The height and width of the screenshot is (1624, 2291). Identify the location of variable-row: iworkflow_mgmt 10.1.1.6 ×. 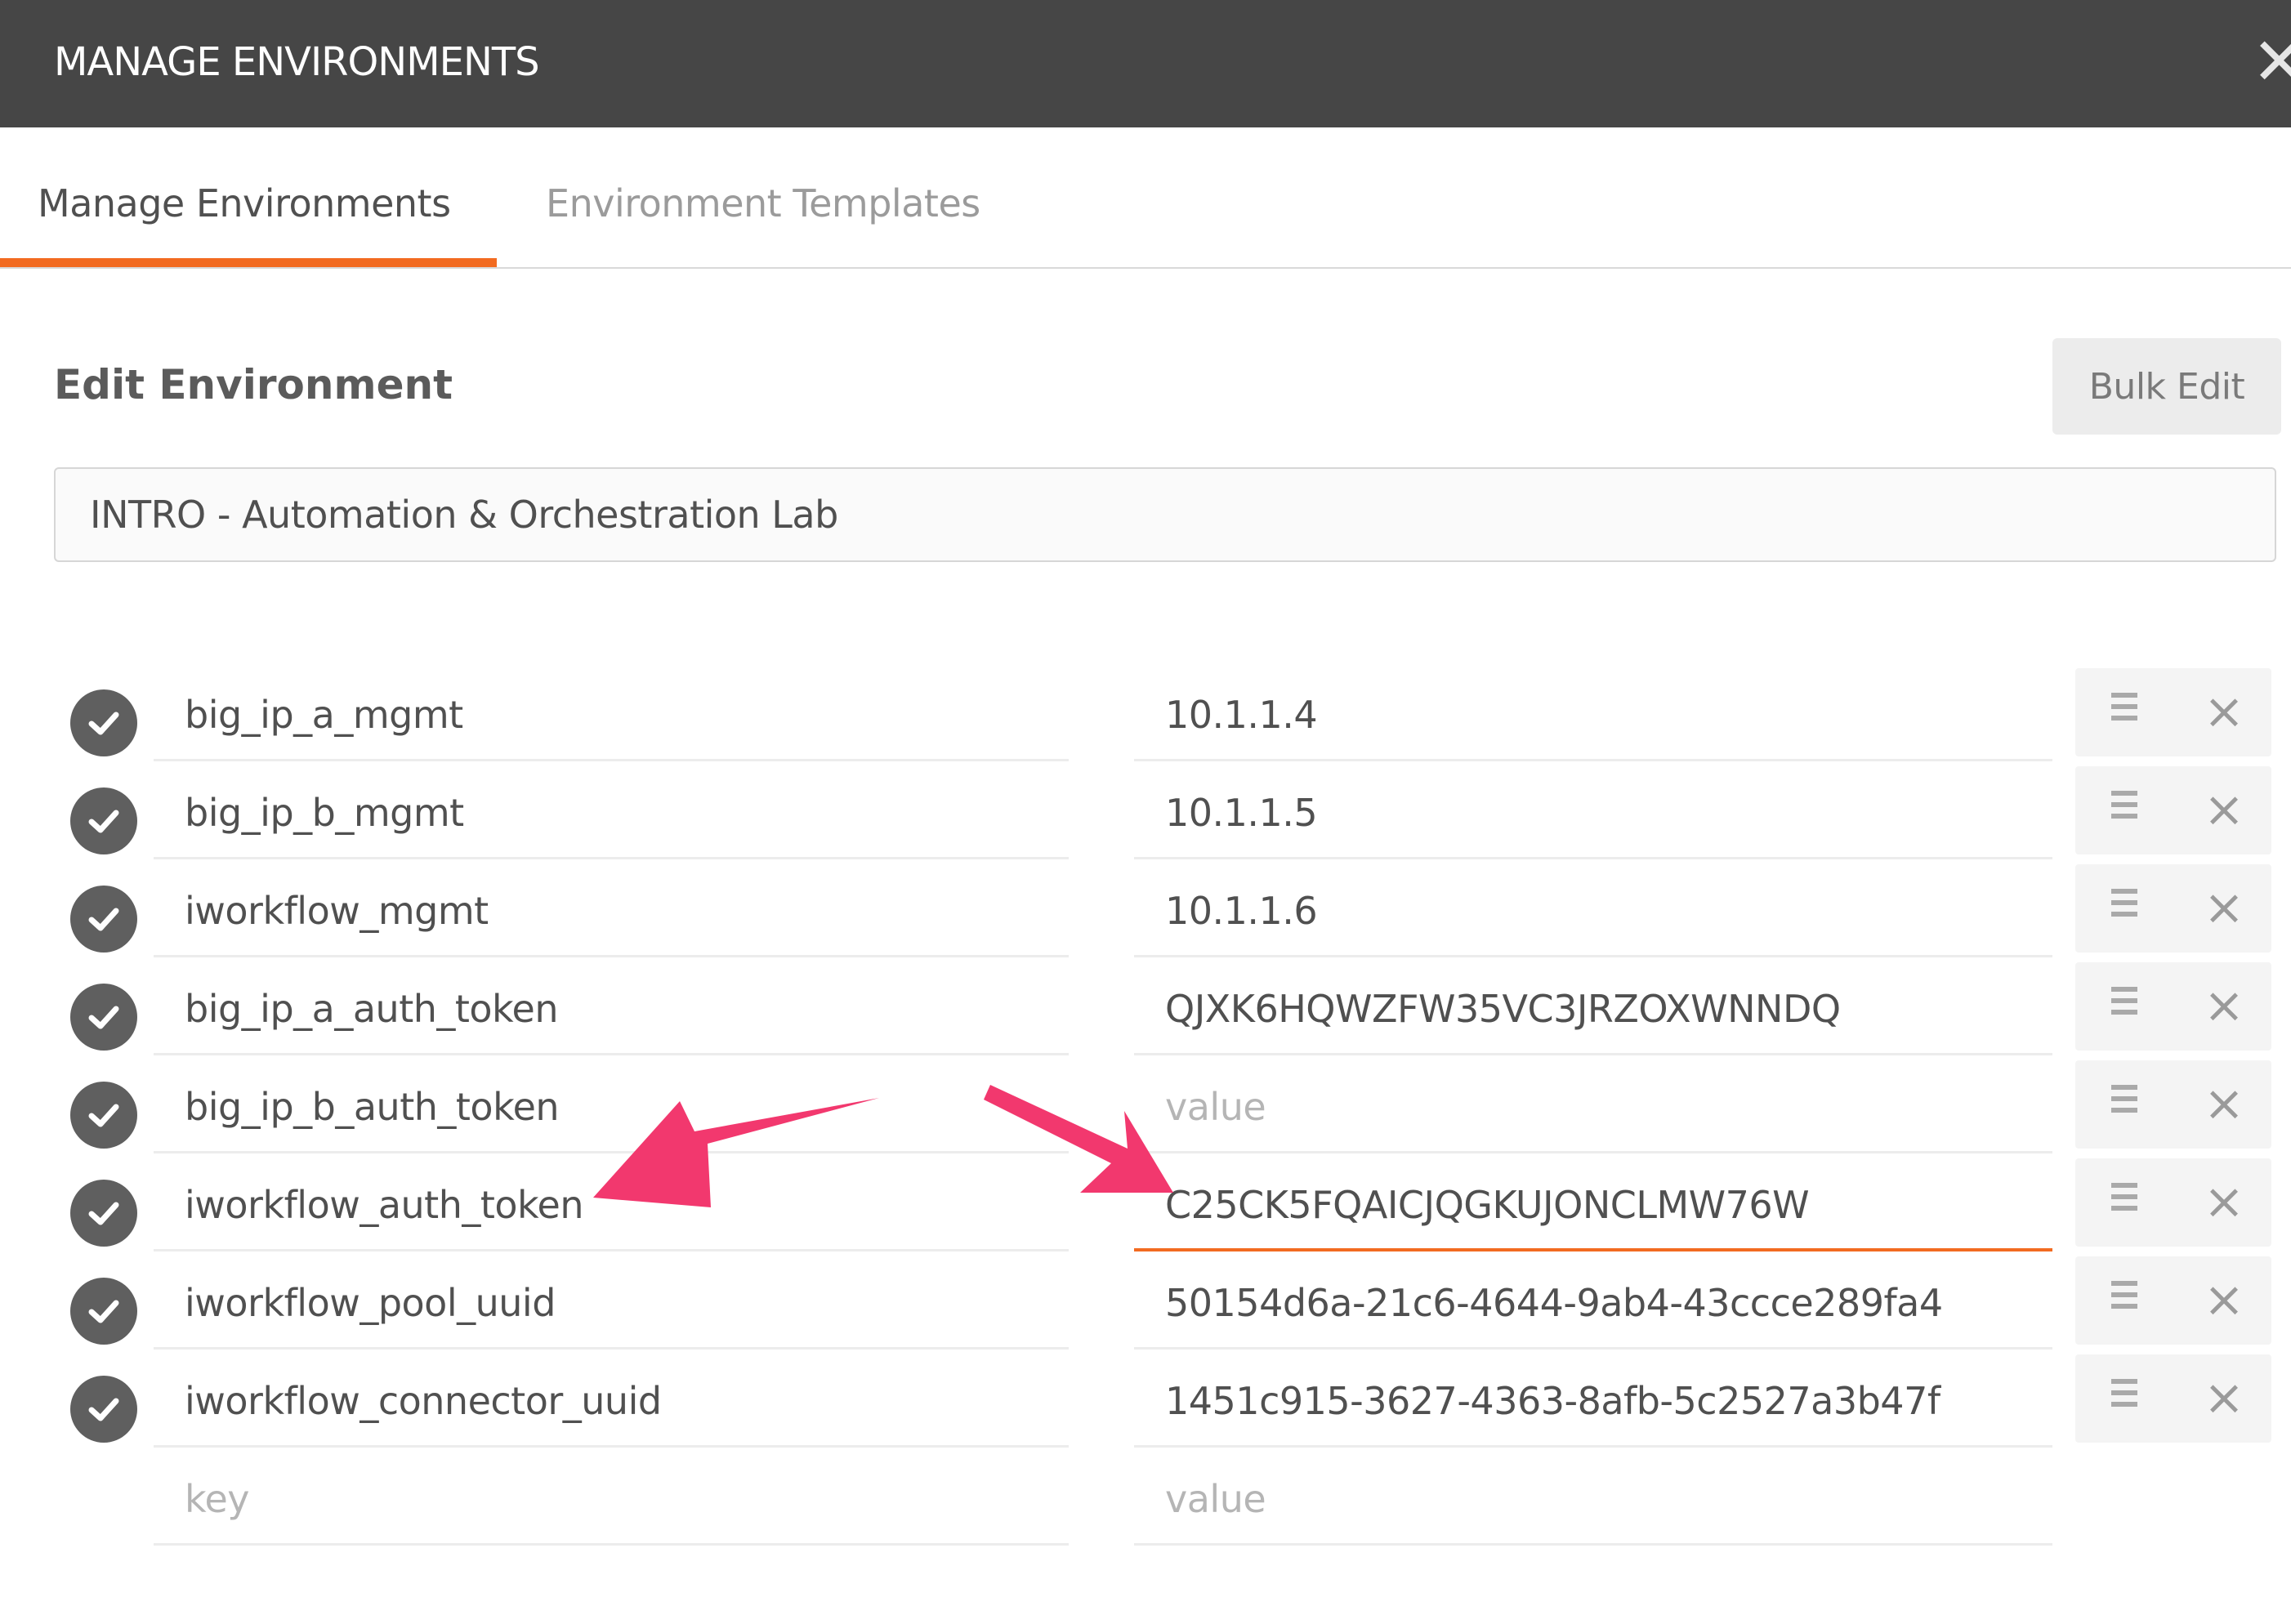
(1145, 908).